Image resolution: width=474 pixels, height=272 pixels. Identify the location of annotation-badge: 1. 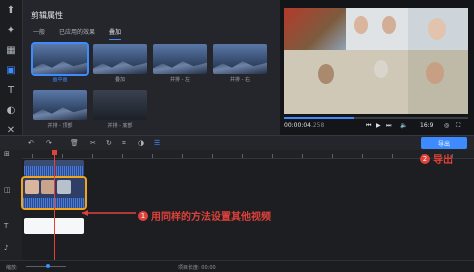
(143, 215).